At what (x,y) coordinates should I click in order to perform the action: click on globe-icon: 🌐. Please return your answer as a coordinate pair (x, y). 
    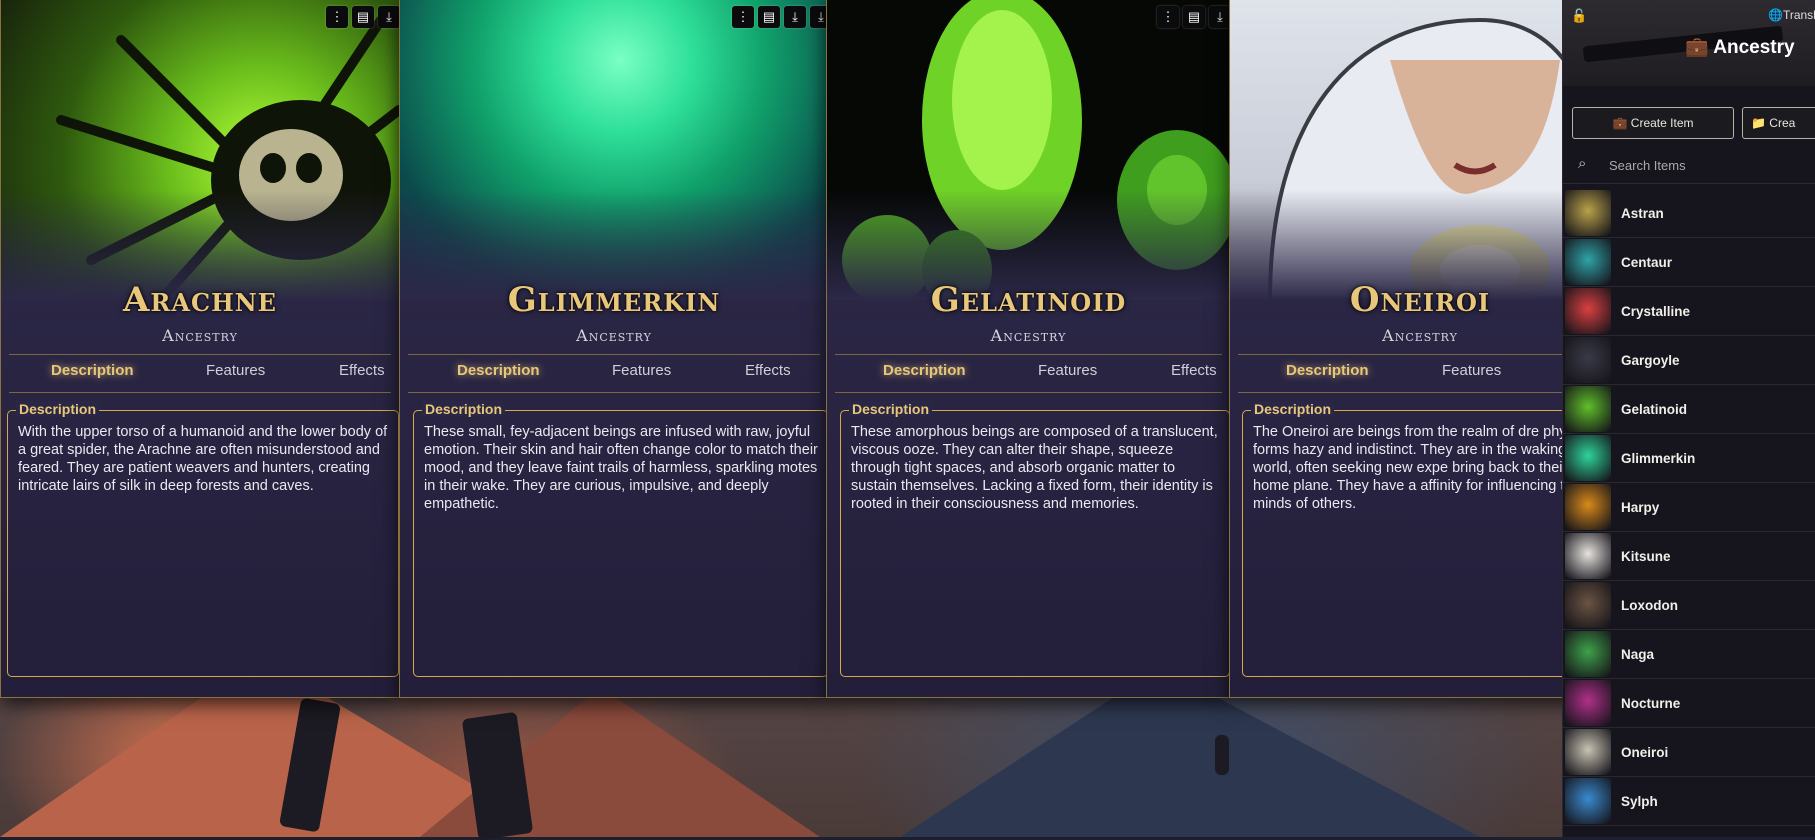
    Looking at the image, I should click on (1775, 15).